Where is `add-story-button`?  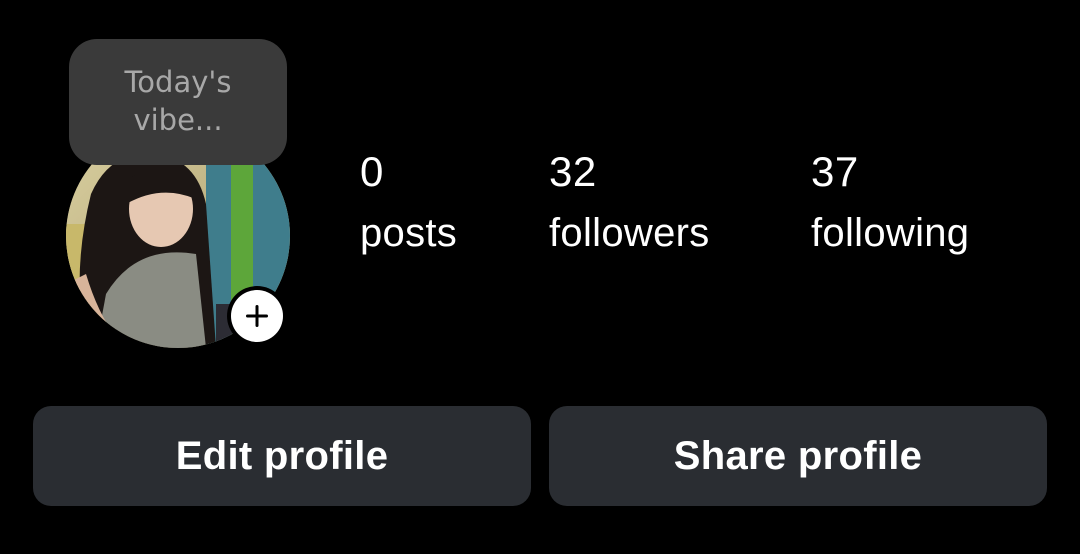 add-story-button is located at coordinates (257, 316).